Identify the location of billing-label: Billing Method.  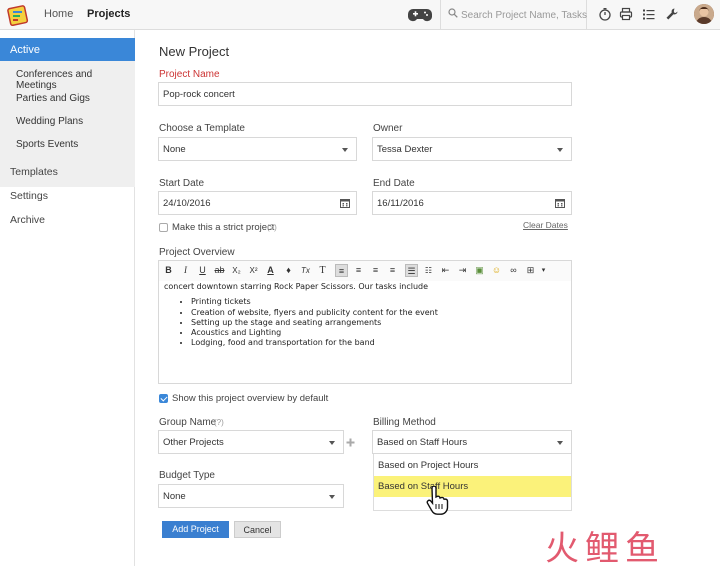
(404, 422).